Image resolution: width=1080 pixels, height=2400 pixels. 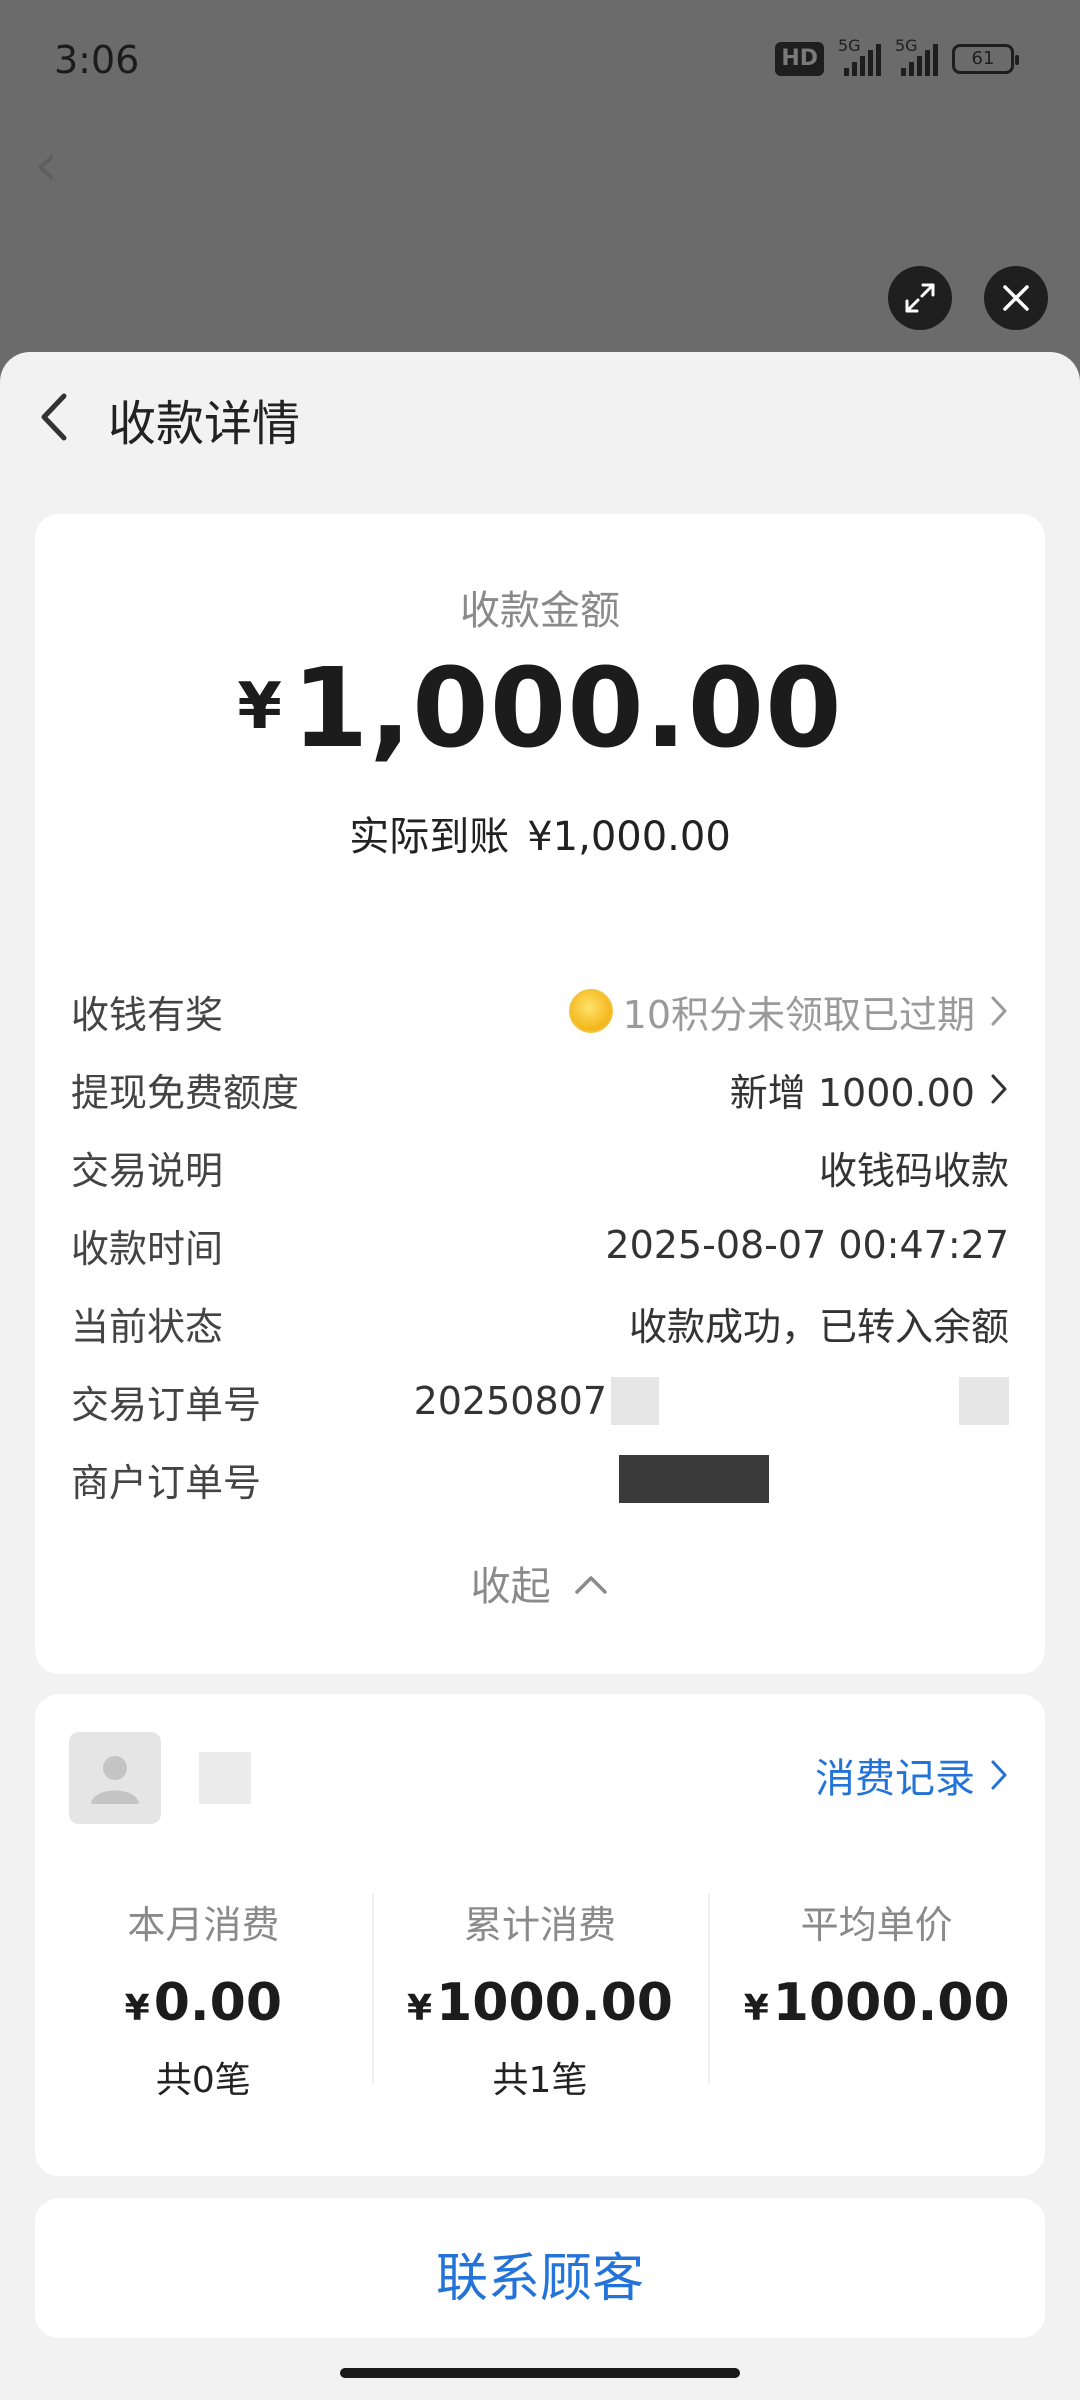 I want to click on stat-total: 累计消费 ¥1000.00 共1笔, so click(x=540, y=1998).